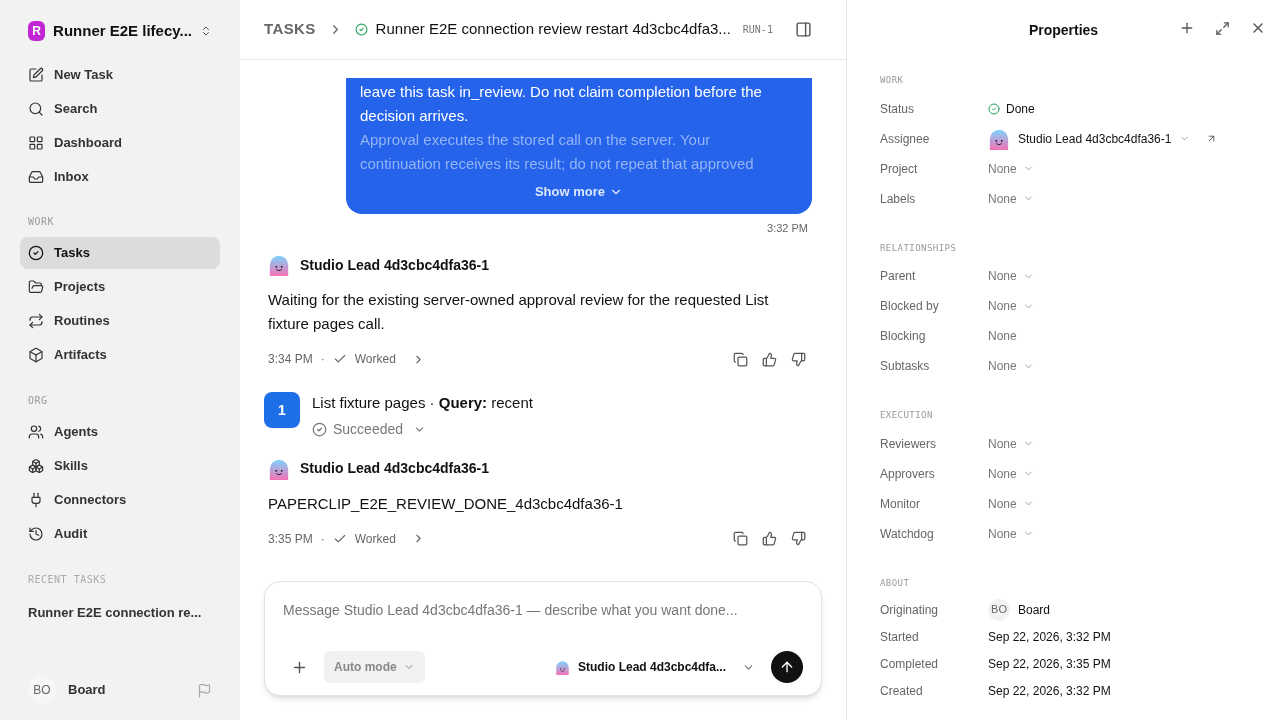 This screenshot has width=1280, height=720. I want to click on nav-item: Search, so click(120, 109).